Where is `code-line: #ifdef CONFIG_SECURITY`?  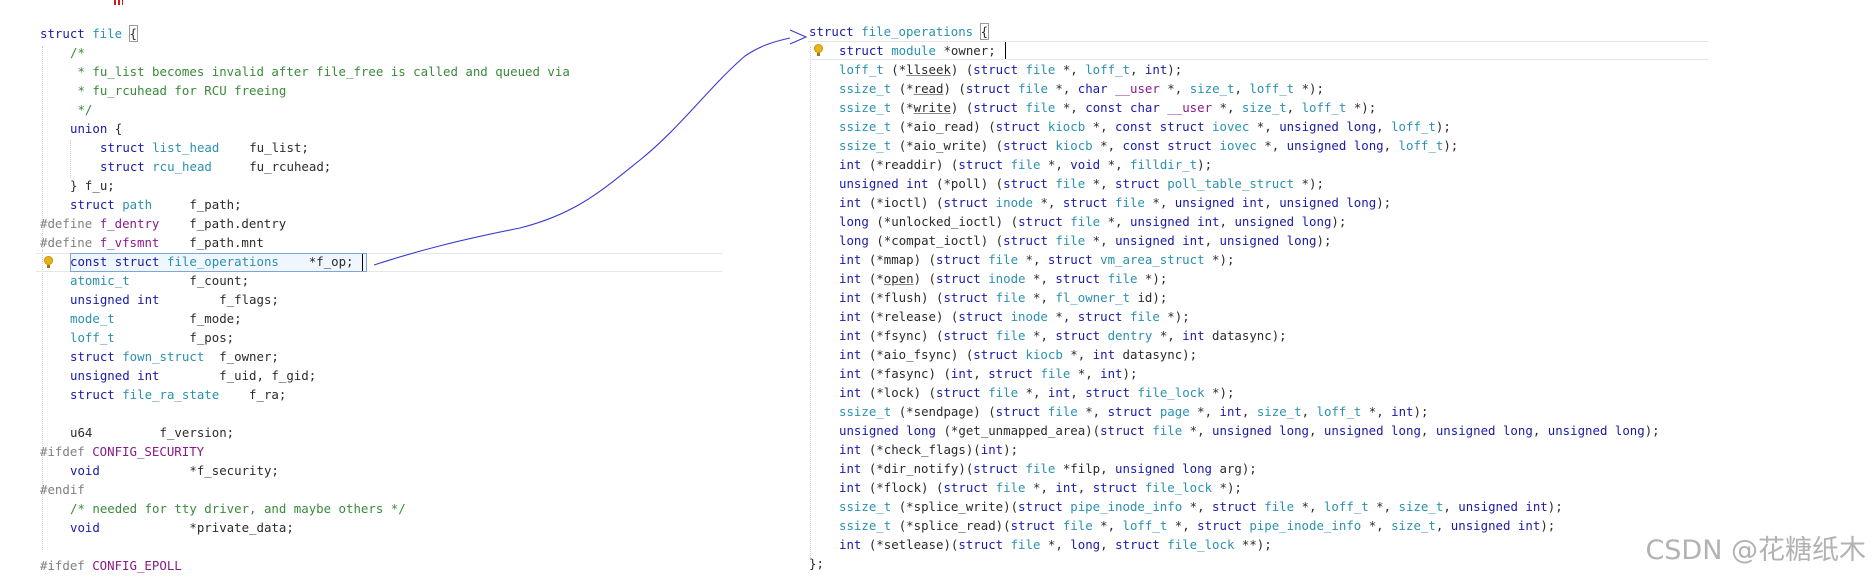
code-line: #ifdef CONFIG_SECURITY is located at coordinates (122, 451).